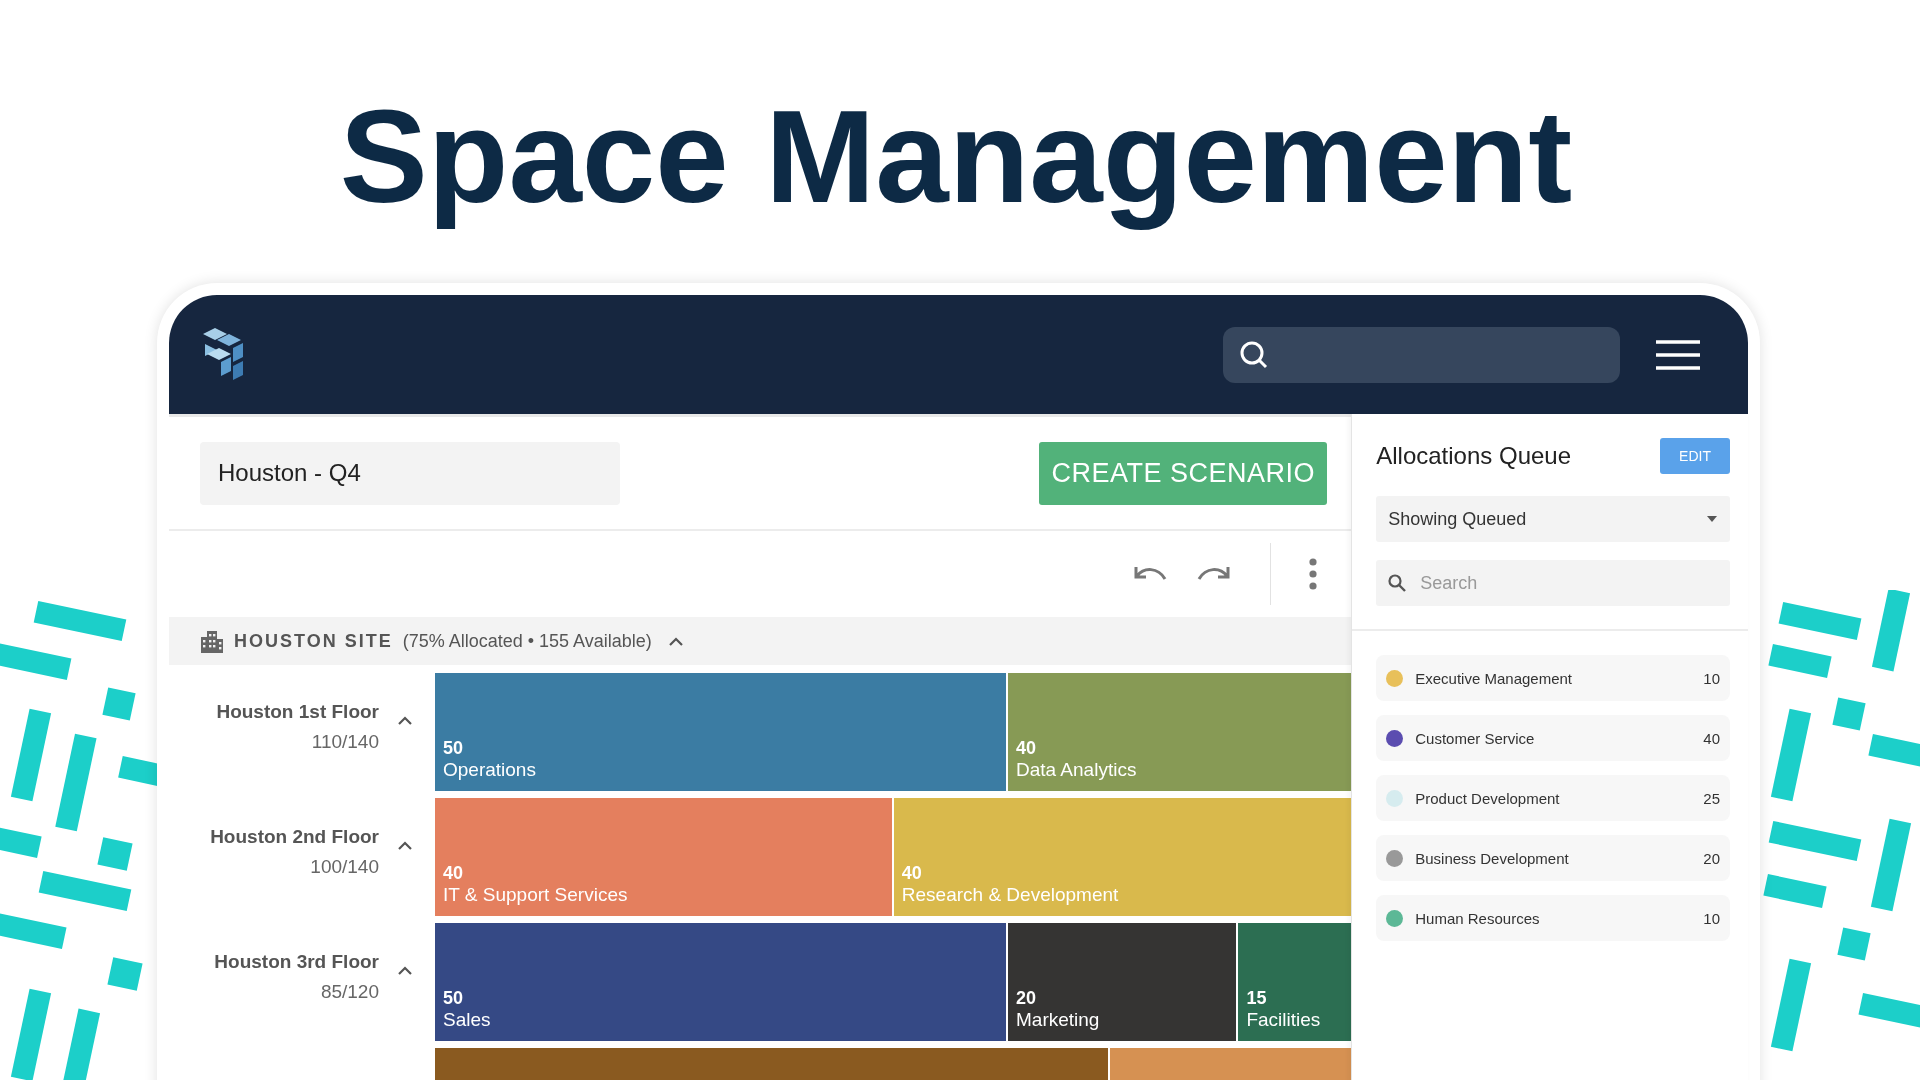 The width and height of the screenshot is (1920, 1080). What do you see at coordinates (1553, 858) in the screenshot?
I see `queue-item: Business Development 20` at bounding box center [1553, 858].